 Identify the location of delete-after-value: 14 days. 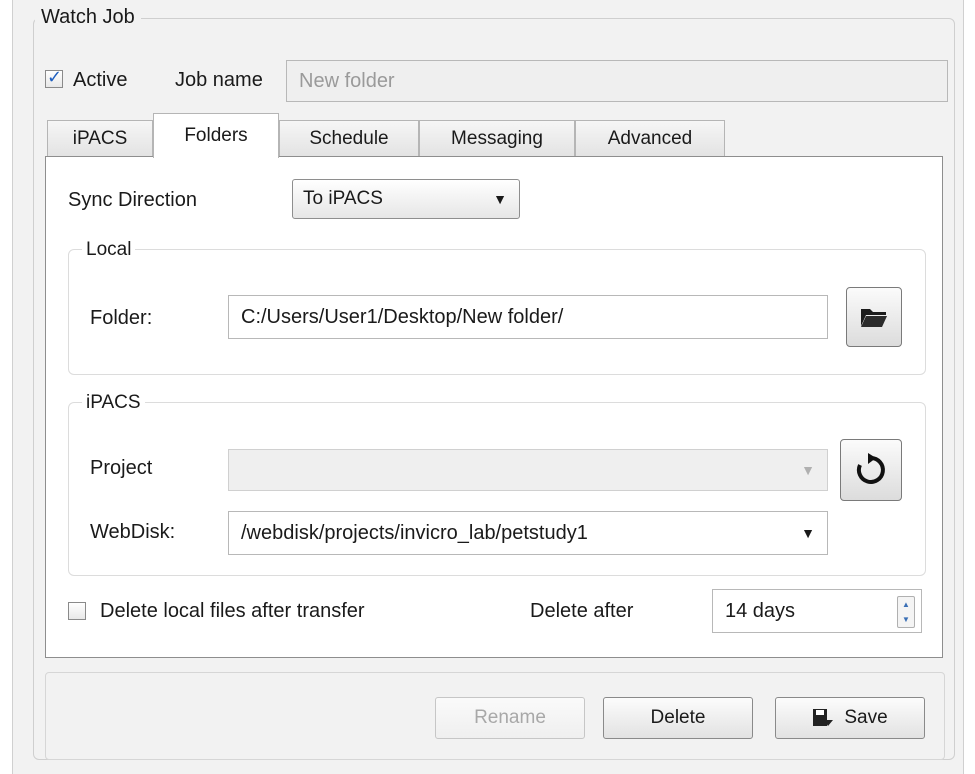
(760, 610).